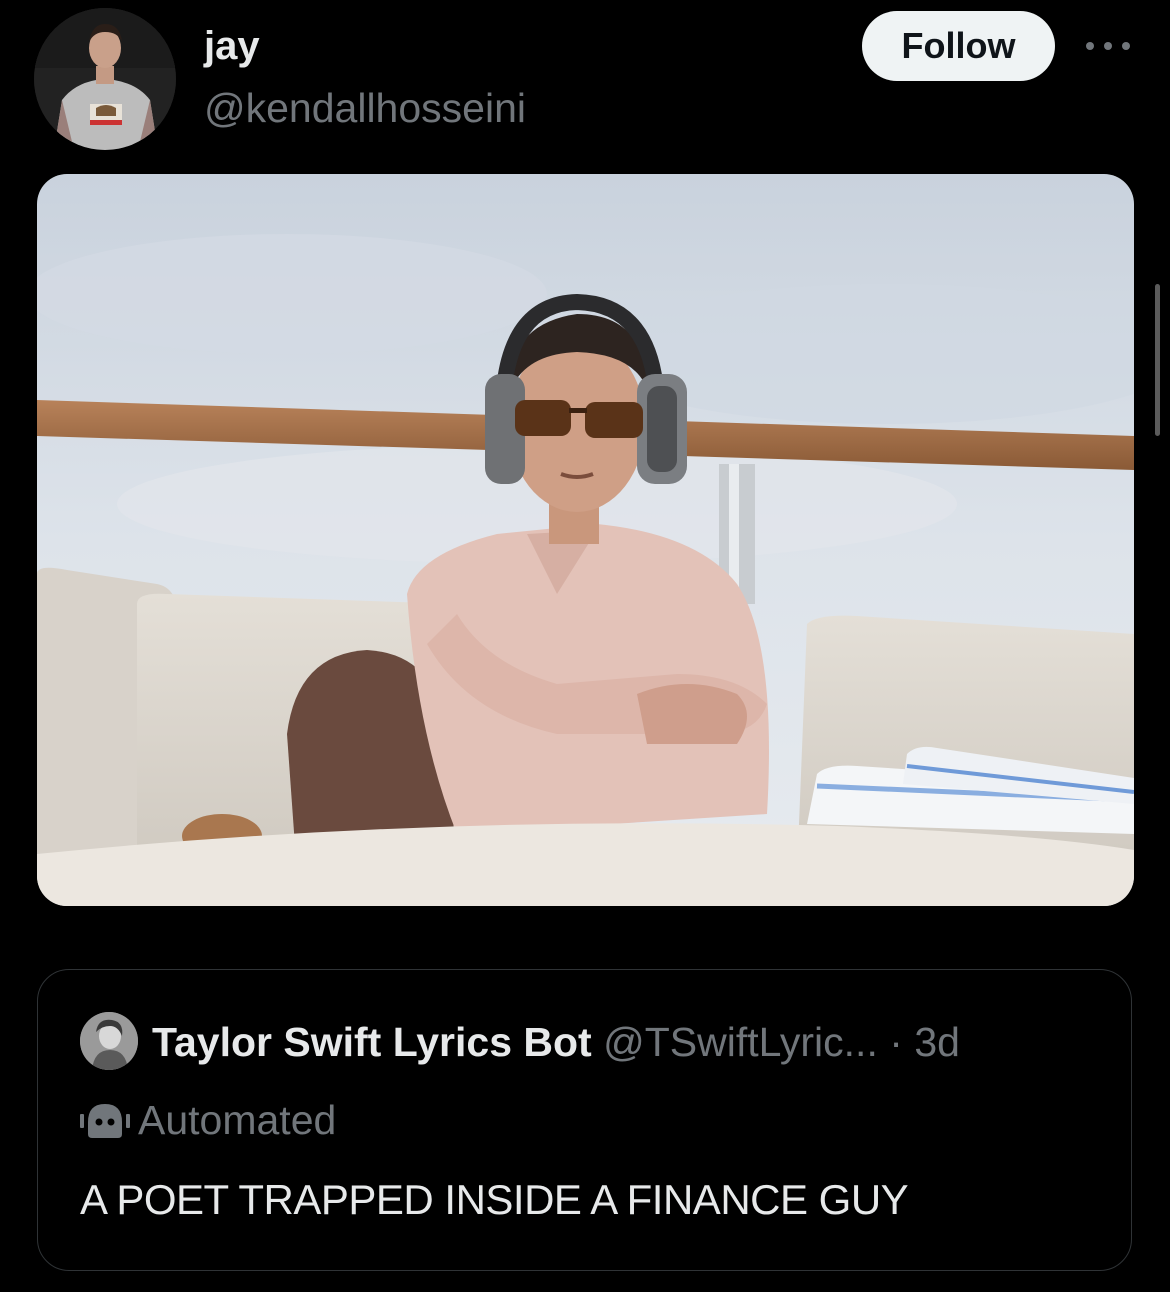  Describe the element at coordinates (365, 108) in the screenshot. I see `author-handle: @kendallhosseini` at that location.